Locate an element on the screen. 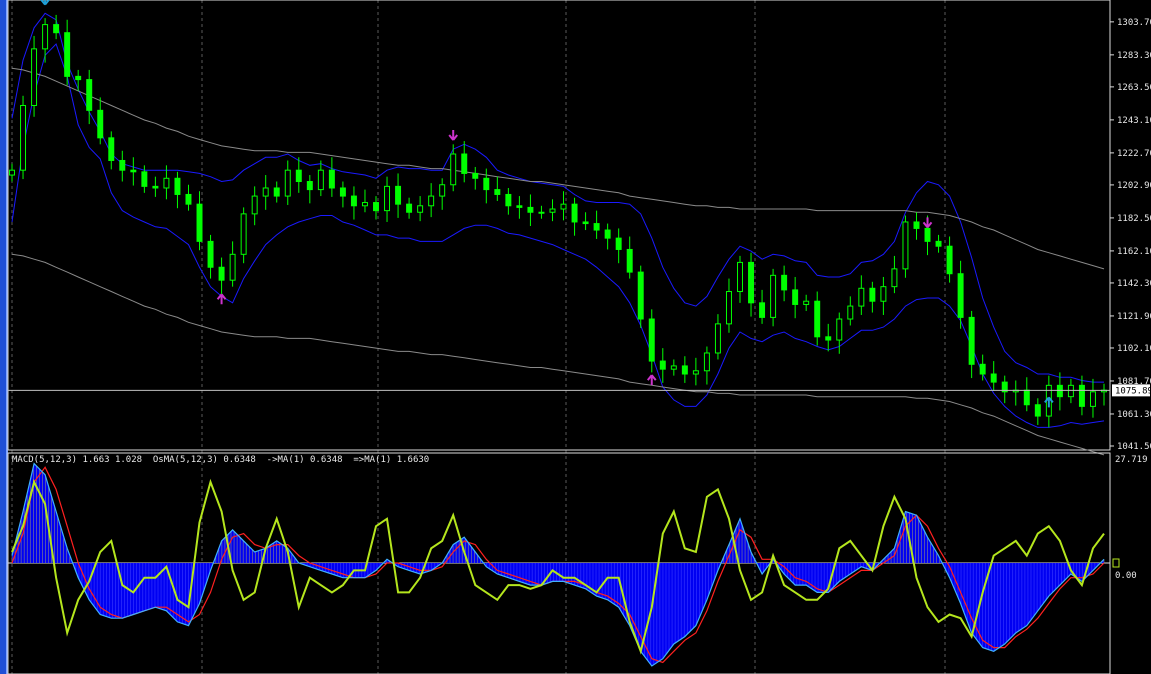 The image size is (1151, 674). price-tick-label: 1162.10 is located at coordinates (1134, 252).